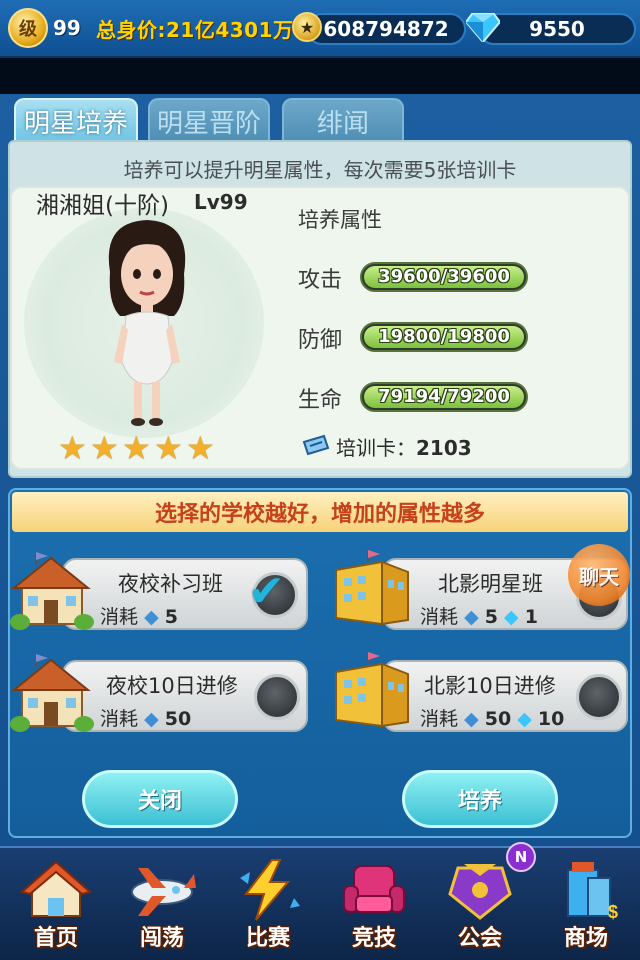 Image resolution: width=640 pixels, height=960 pixels. Describe the element at coordinates (373, 938) in the screenshot. I see `nav-label: 竞技` at that location.